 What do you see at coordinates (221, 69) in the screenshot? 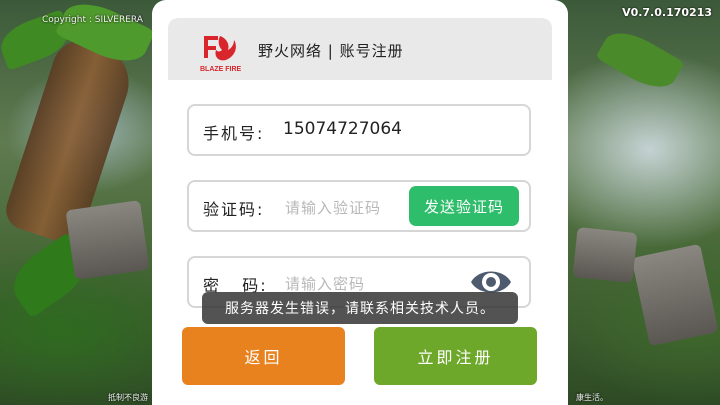
I see `logo-text: BLAZE FIRE` at bounding box center [221, 69].